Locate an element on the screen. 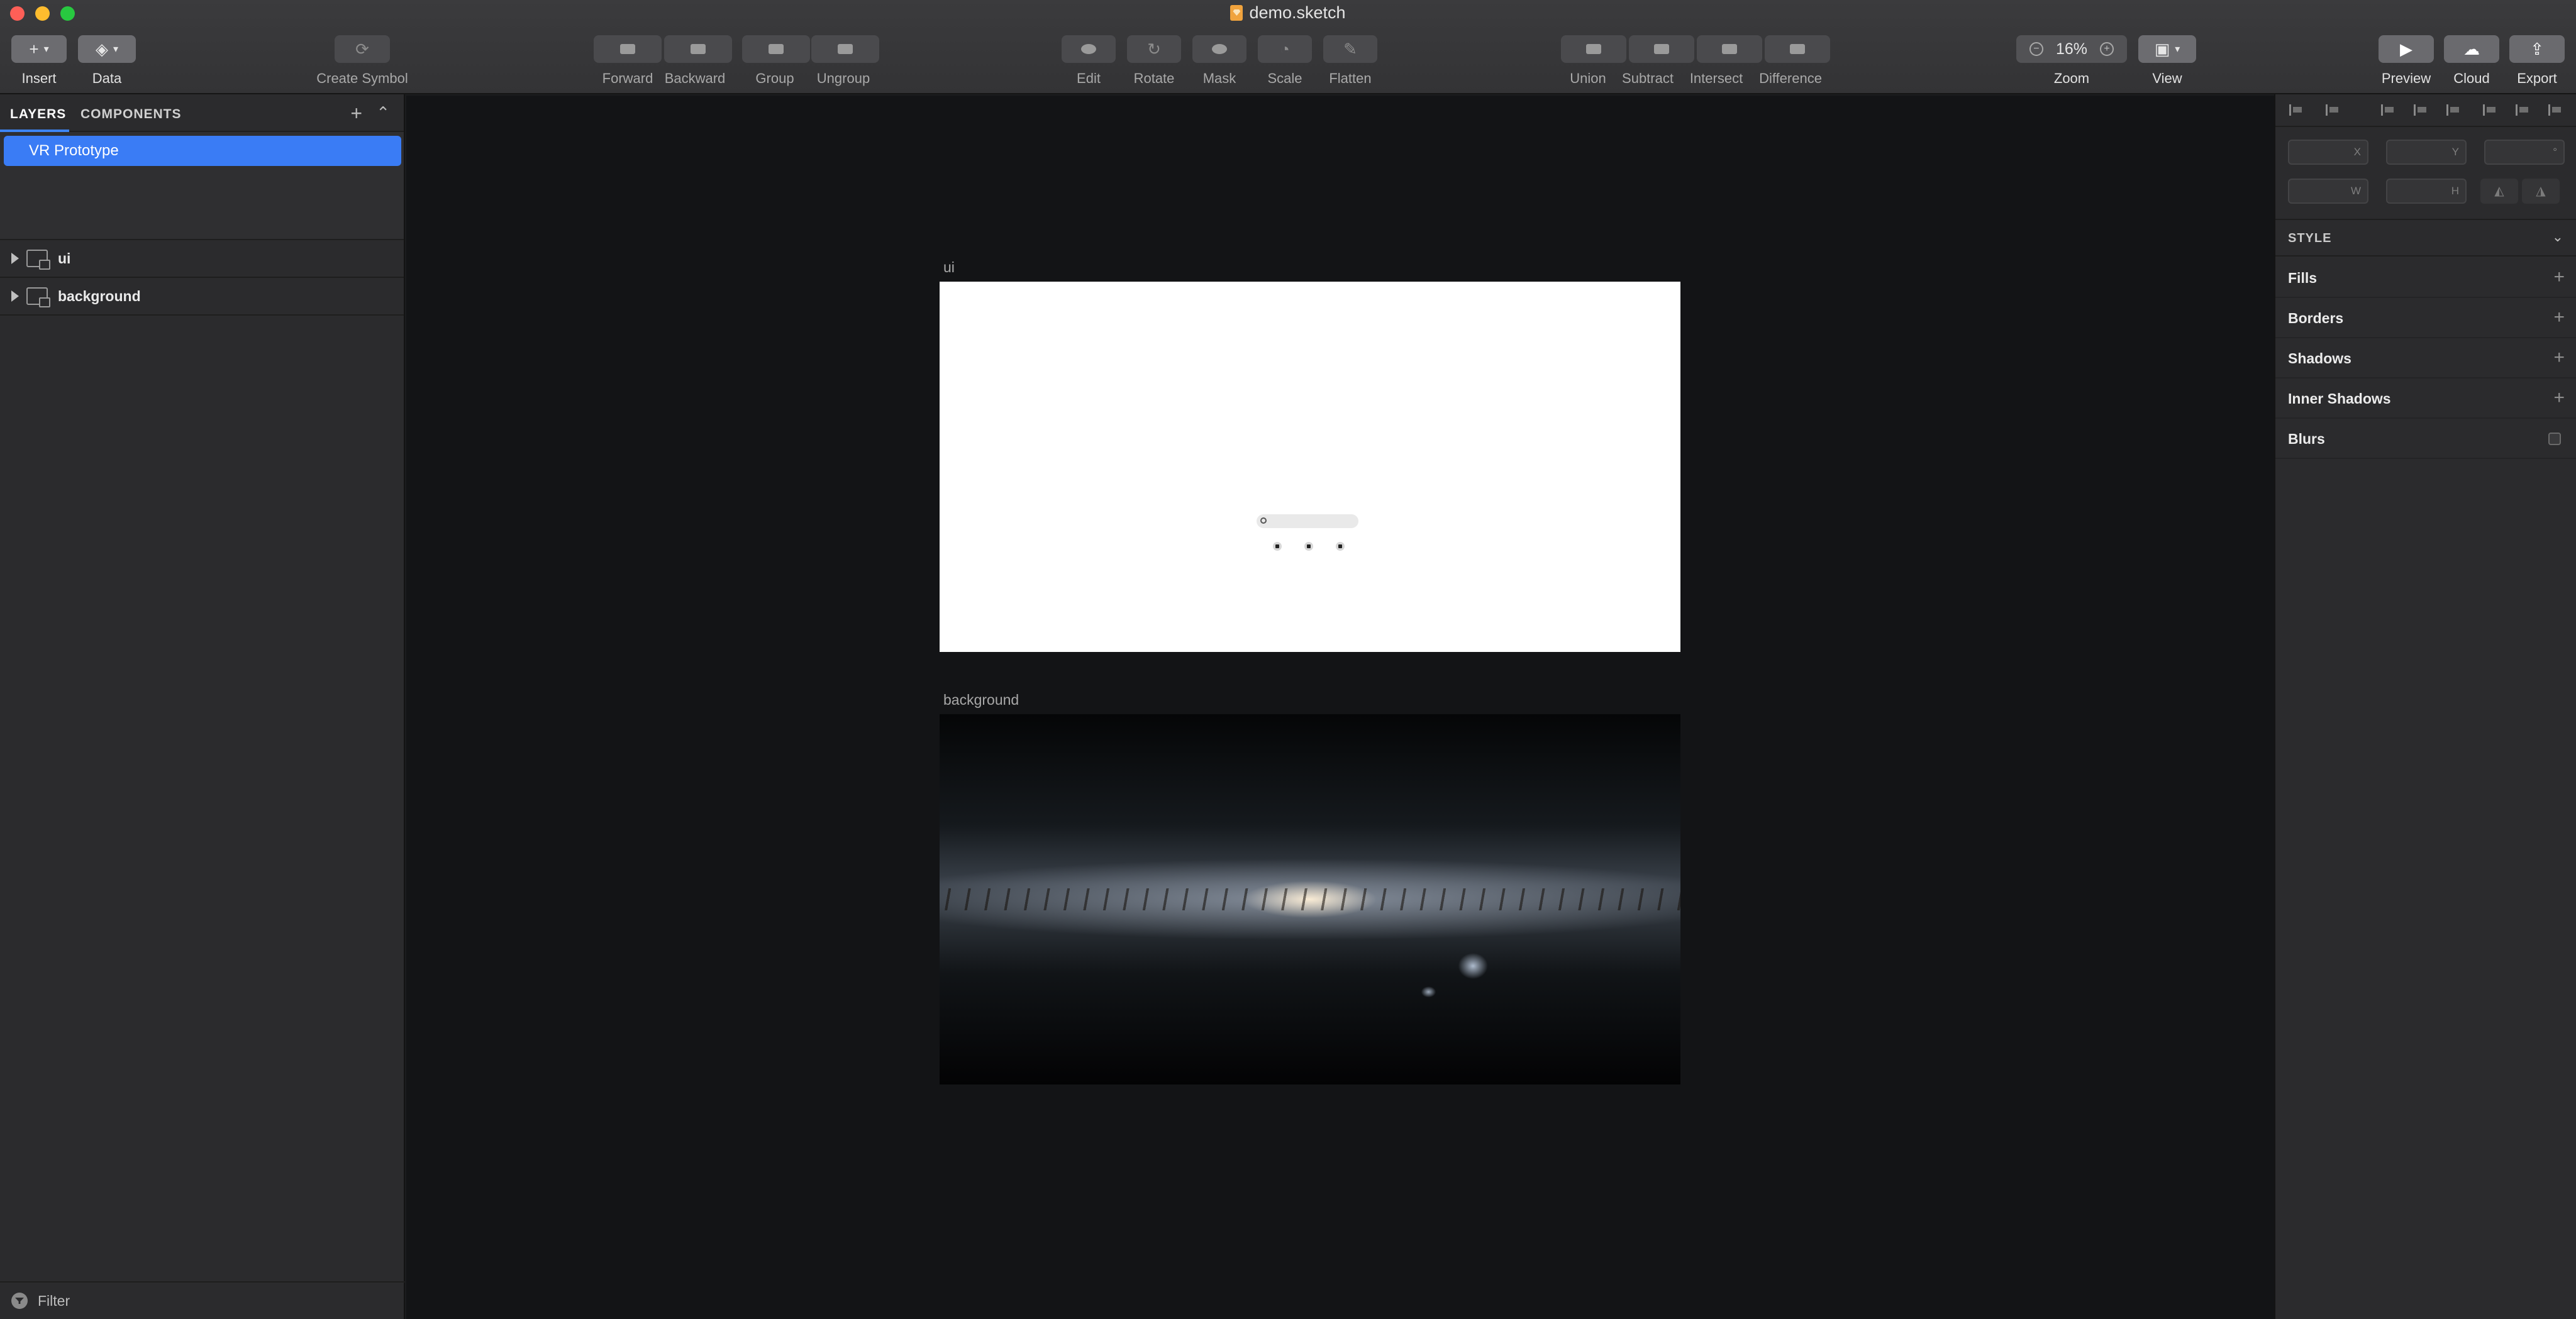  pages-list: VR Prototype is located at coordinates (202, 186).